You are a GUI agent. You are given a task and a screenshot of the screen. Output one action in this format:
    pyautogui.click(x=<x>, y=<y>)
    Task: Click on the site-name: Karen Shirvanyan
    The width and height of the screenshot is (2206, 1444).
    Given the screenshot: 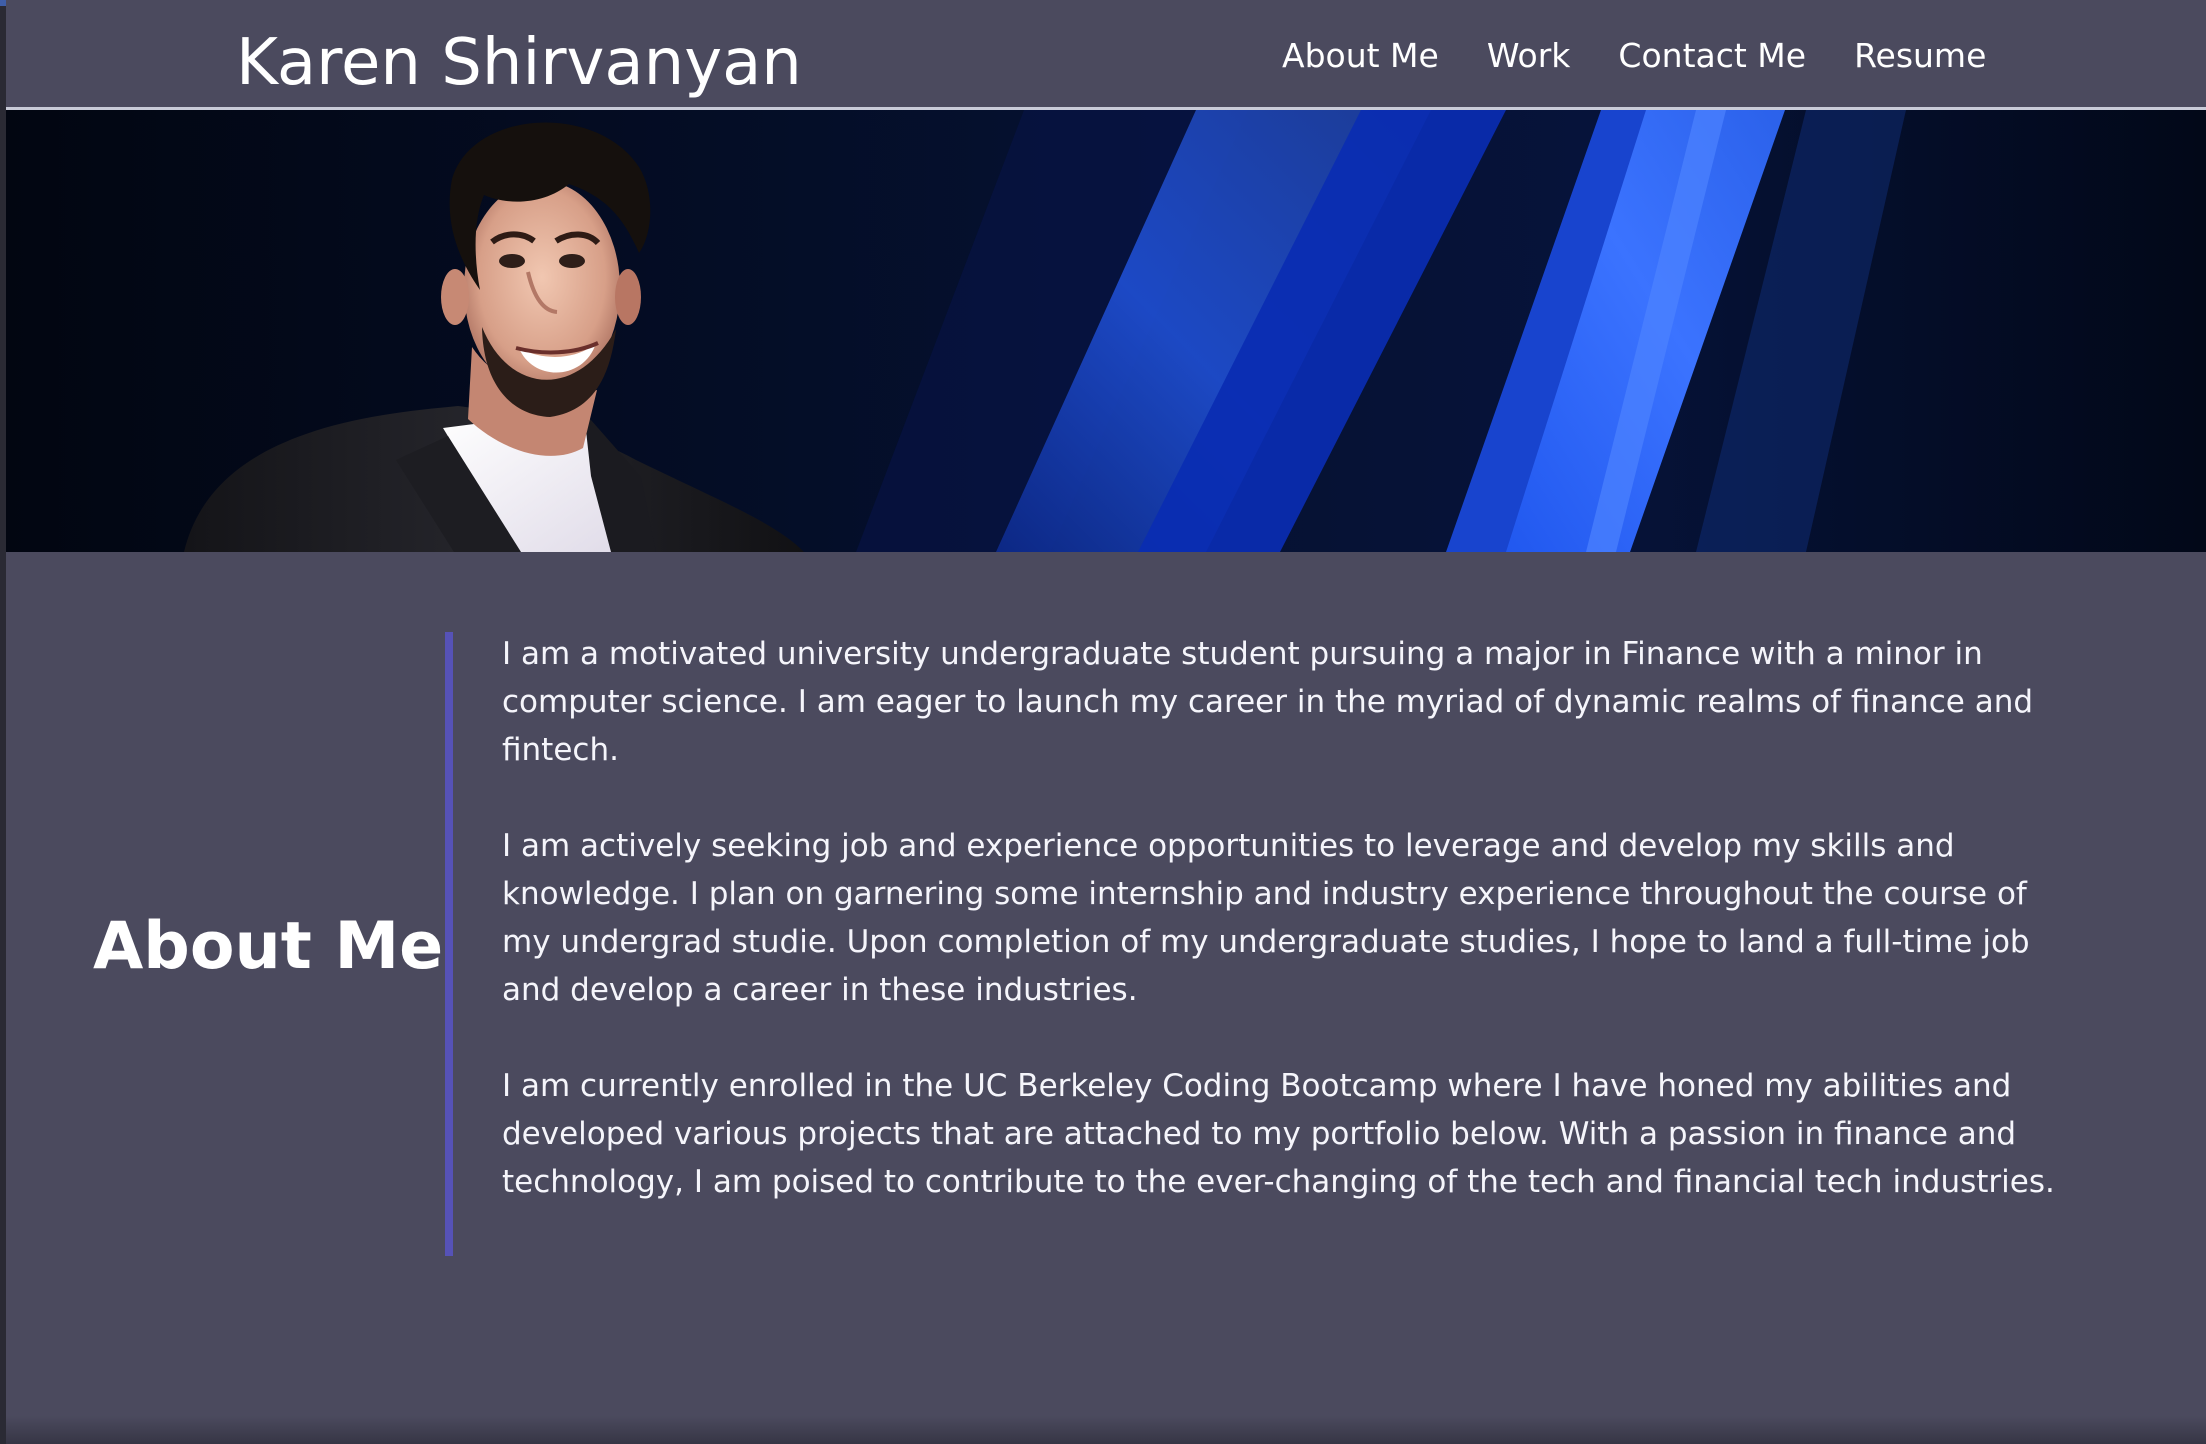 What is the action you would take?
    pyautogui.click(x=519, y=63)
    